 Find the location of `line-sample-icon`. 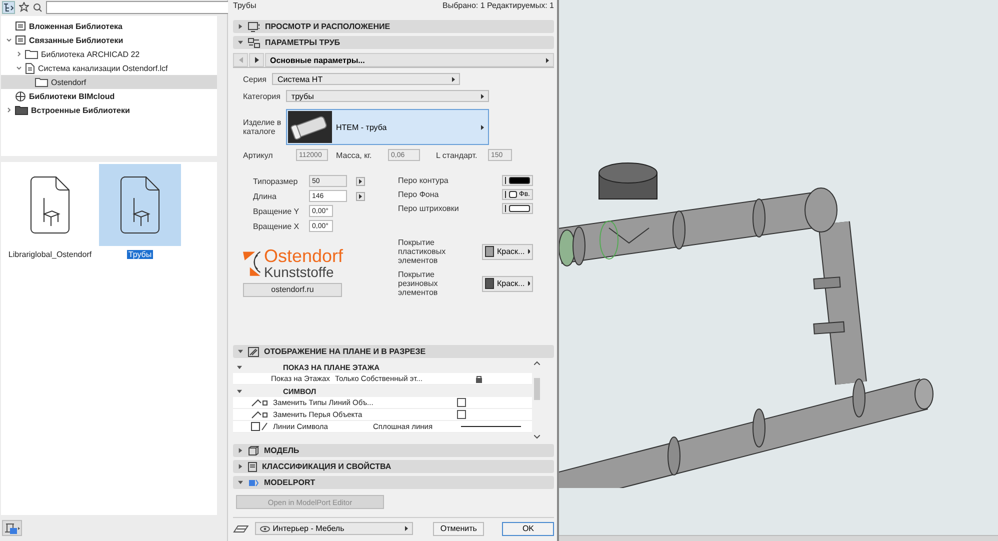

line-sample-icon is located at coordinates (491, 426).